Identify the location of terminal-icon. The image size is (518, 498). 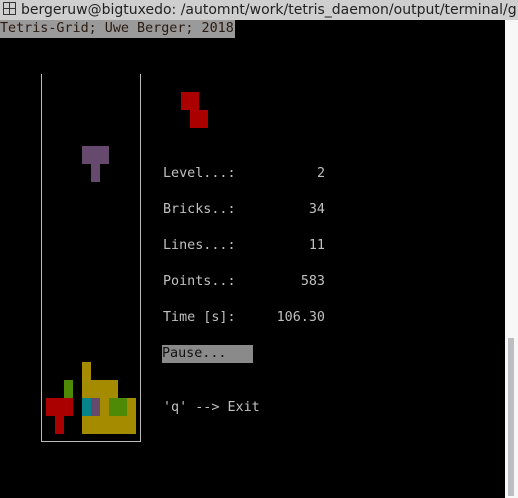
(9, 8).